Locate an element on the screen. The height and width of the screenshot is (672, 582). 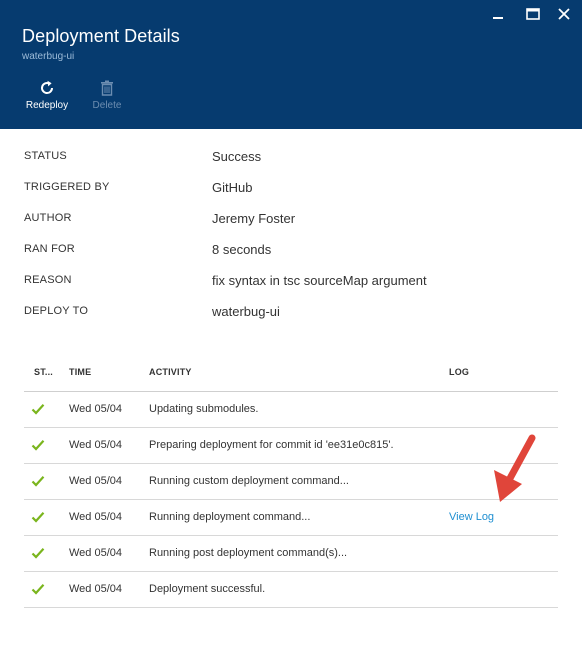
table-row: Wed 05/04 Updating submodules. is located at coordinates (291, 410).